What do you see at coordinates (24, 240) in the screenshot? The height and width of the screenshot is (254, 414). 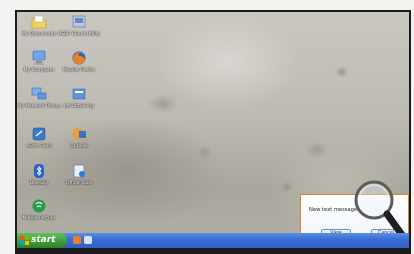 I see `windows-logo-icon` at bounding box center [24, 240].